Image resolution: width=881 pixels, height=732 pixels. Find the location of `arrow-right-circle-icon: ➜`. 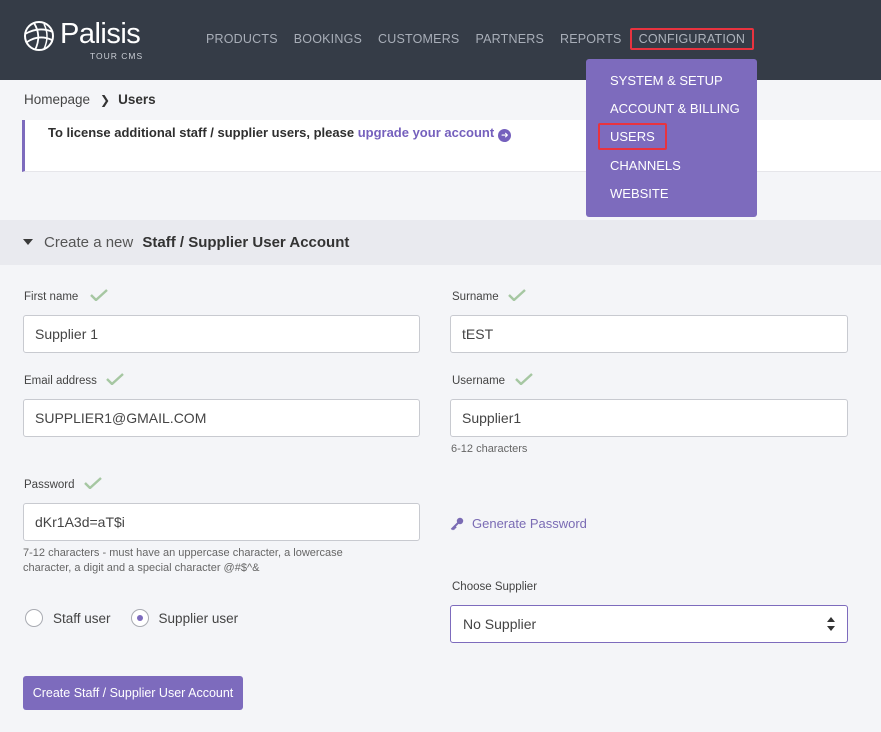

arrow-right-circle-icon: ➜ is located at coordinates (505, 135).